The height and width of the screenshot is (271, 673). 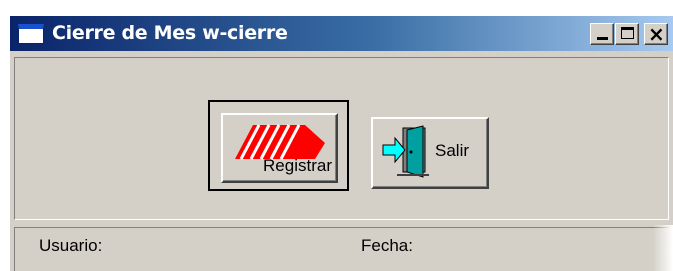 What do you see at coordinates (663, 248) in the screenshot?
I see `window-edge-shadow` at bounding box center [663, 248].